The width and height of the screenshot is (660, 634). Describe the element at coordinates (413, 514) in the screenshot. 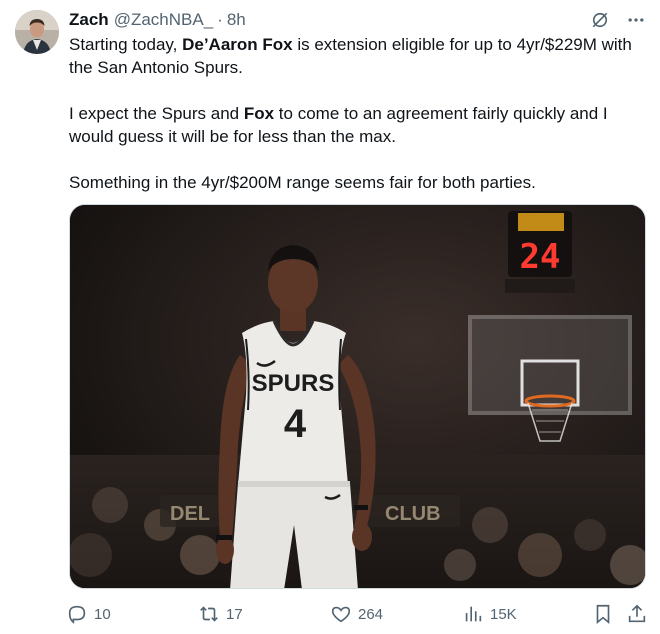

I see `banner-text-right: CLUB` at that location.